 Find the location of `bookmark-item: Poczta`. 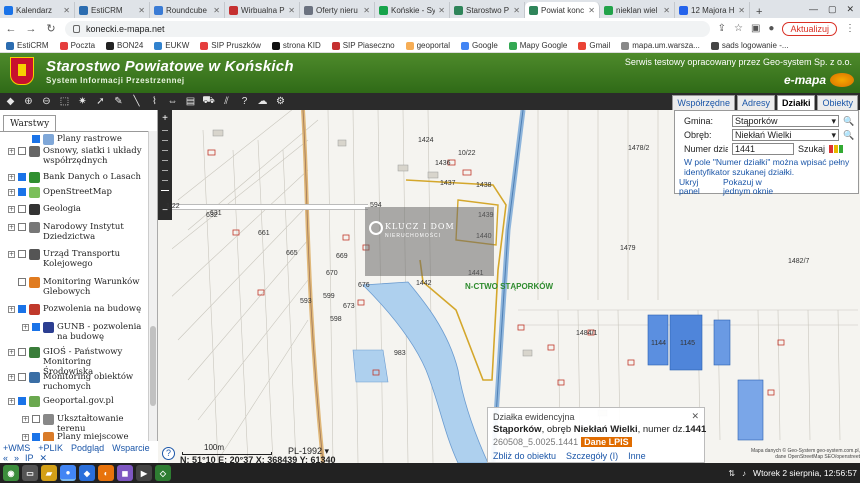

bookmark-item: Poczta is located at coordinates (77, 45).